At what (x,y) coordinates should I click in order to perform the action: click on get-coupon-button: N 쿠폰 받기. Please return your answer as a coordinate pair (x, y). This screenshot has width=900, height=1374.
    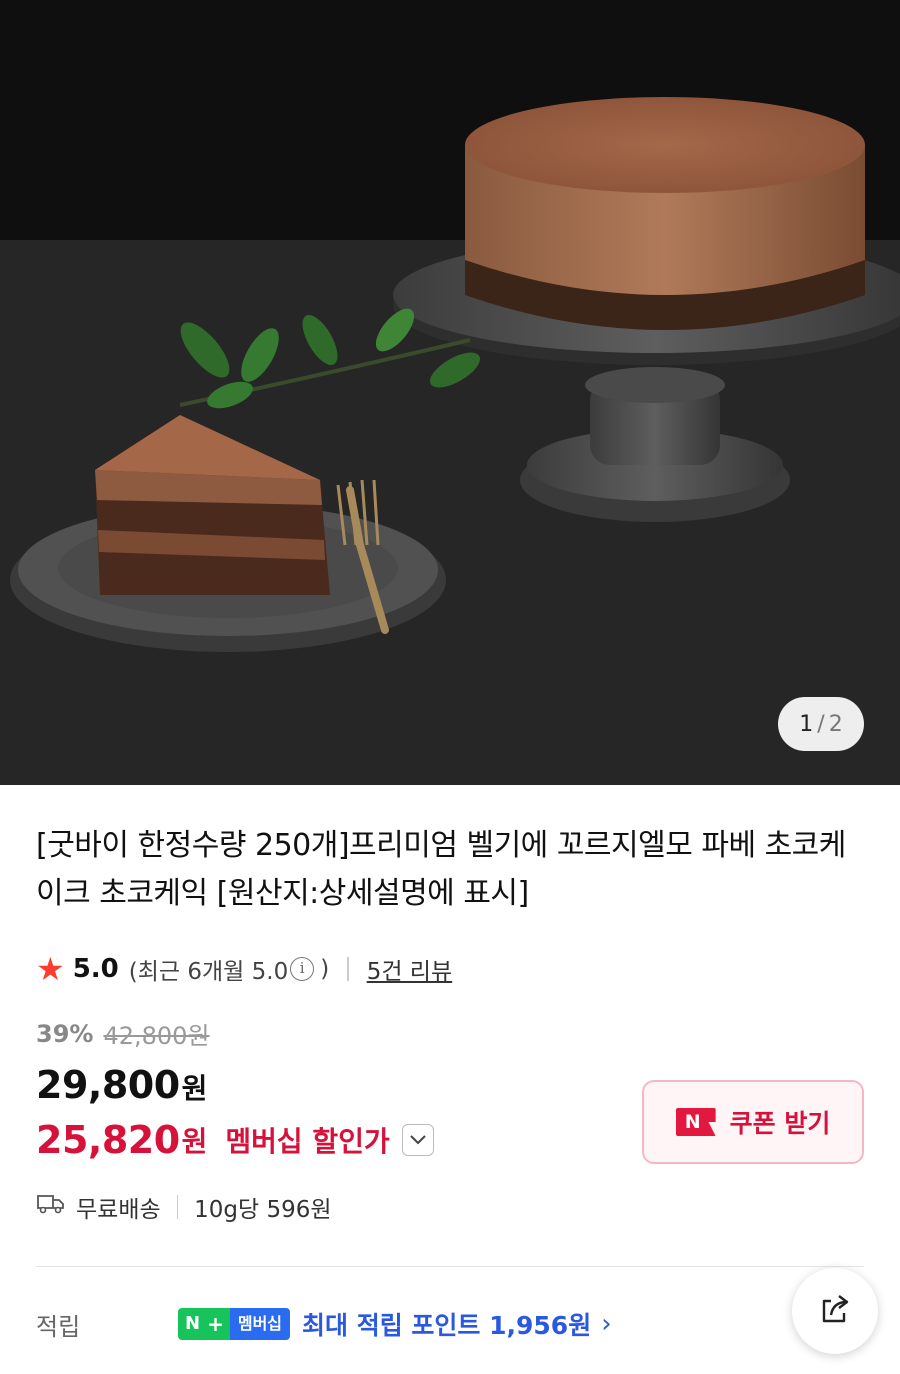
    Looking at the image, I should click on (753, 1122).